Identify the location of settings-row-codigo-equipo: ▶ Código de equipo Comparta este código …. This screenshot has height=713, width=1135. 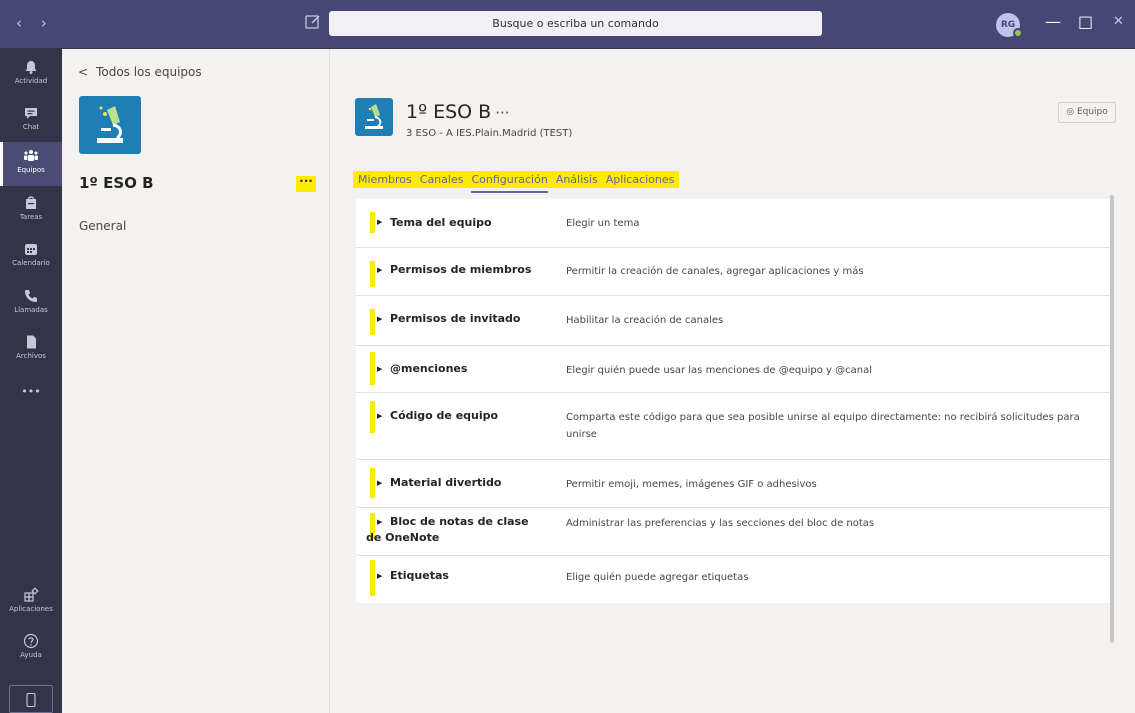
(733, 426).